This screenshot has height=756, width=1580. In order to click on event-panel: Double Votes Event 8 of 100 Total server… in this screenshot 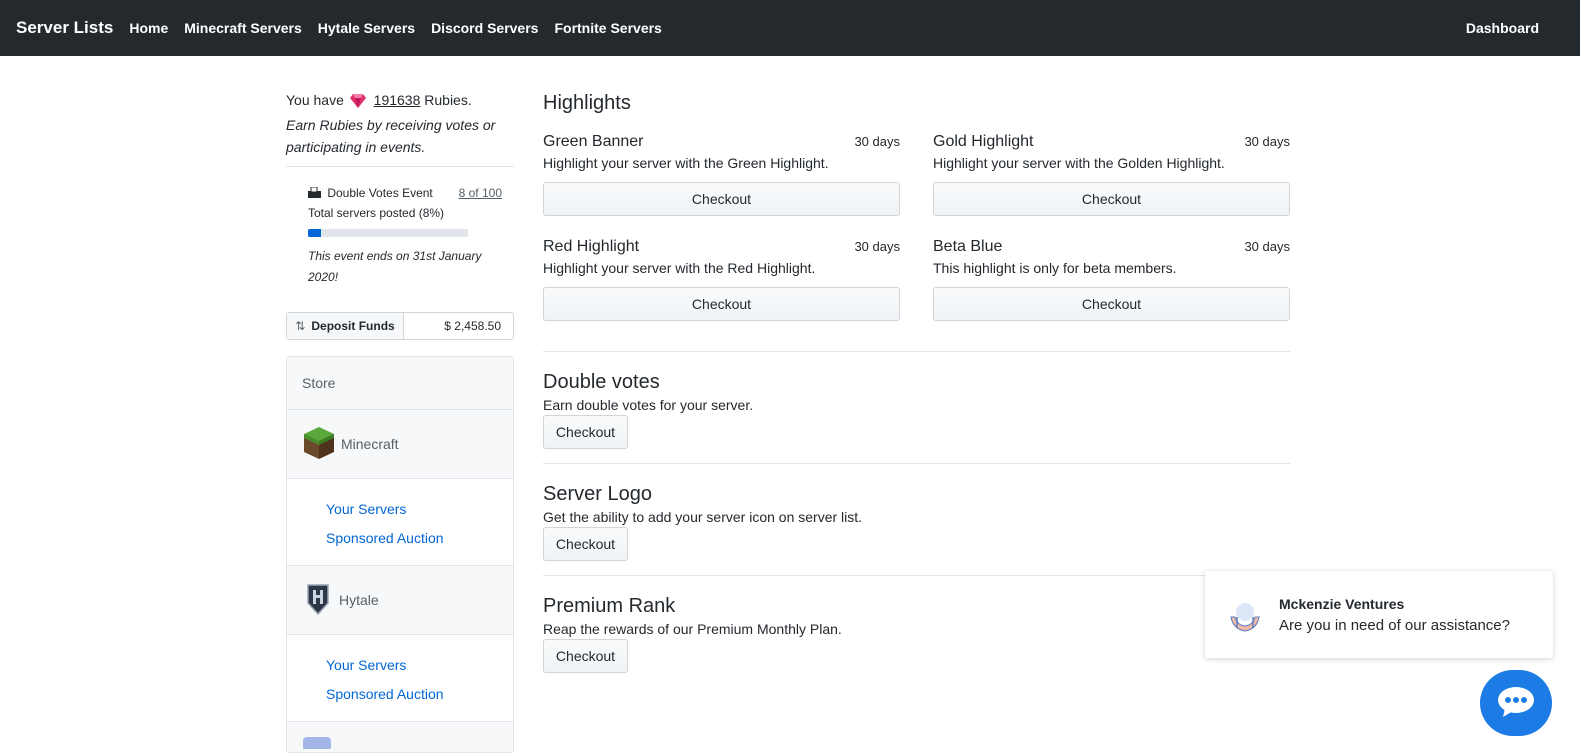, I will do `click(400, 227)`.